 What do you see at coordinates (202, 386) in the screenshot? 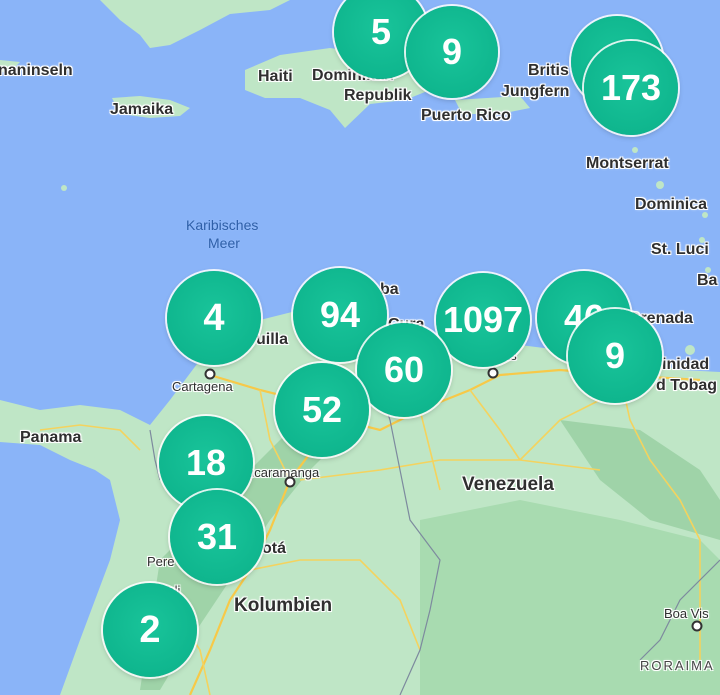
I see `label-cartagena: Cartagena` at bounding box center [202, 386].